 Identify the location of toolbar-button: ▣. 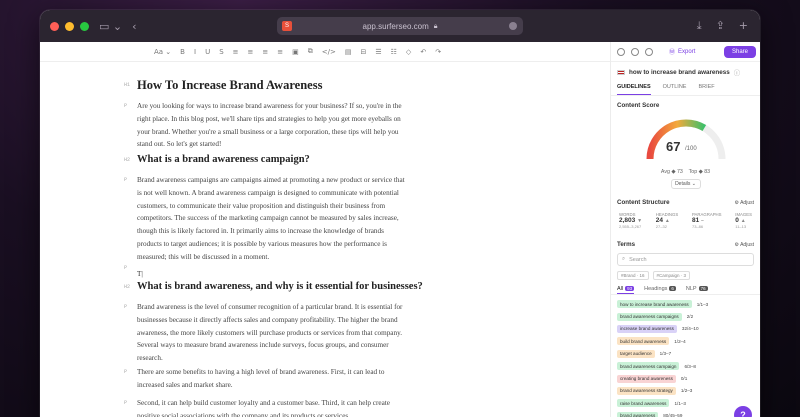
(295, 52).